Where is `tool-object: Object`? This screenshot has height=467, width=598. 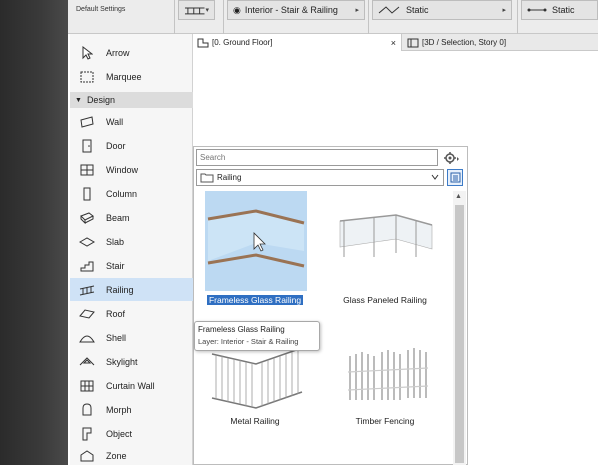
tool-object: Object is located at coordinates (131, 433).